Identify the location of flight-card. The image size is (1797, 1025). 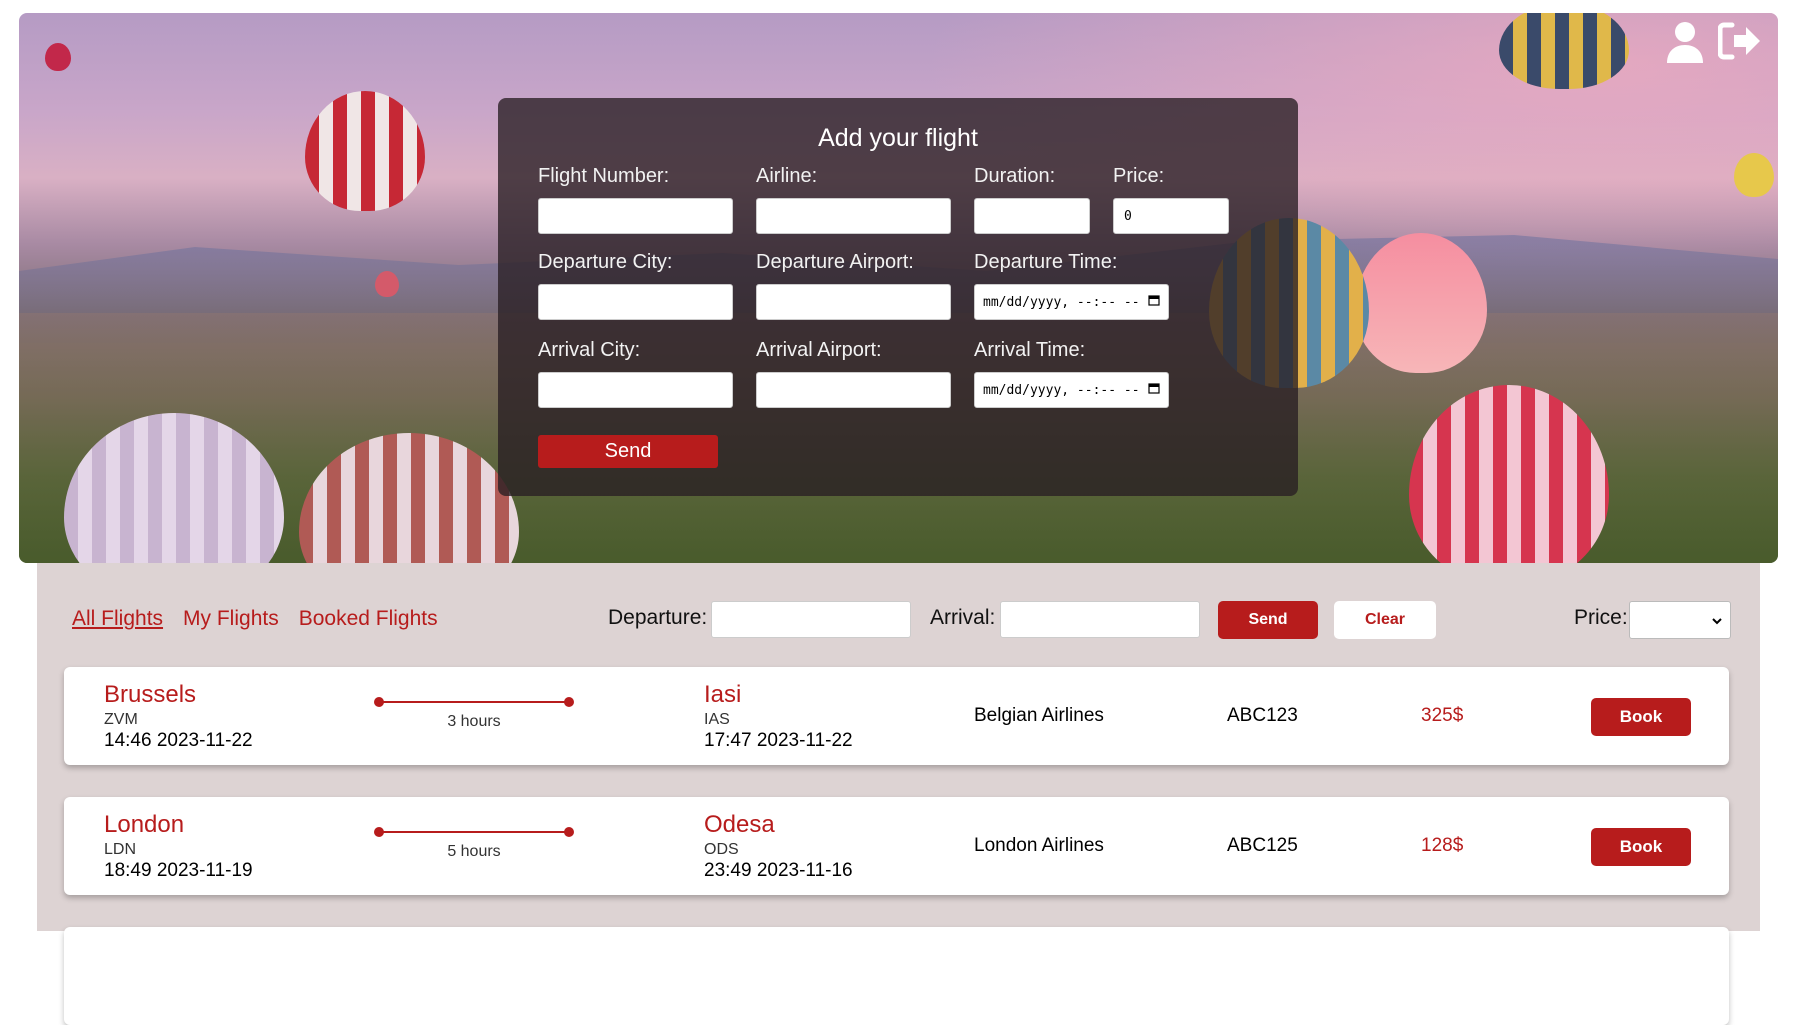
(896, 976).